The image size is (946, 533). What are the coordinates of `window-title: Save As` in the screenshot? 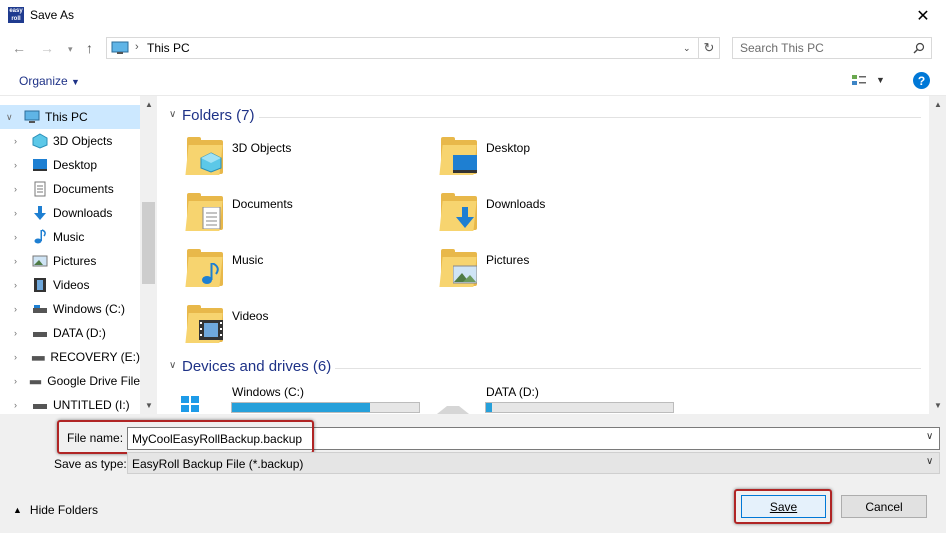 It's located at (52, 15).